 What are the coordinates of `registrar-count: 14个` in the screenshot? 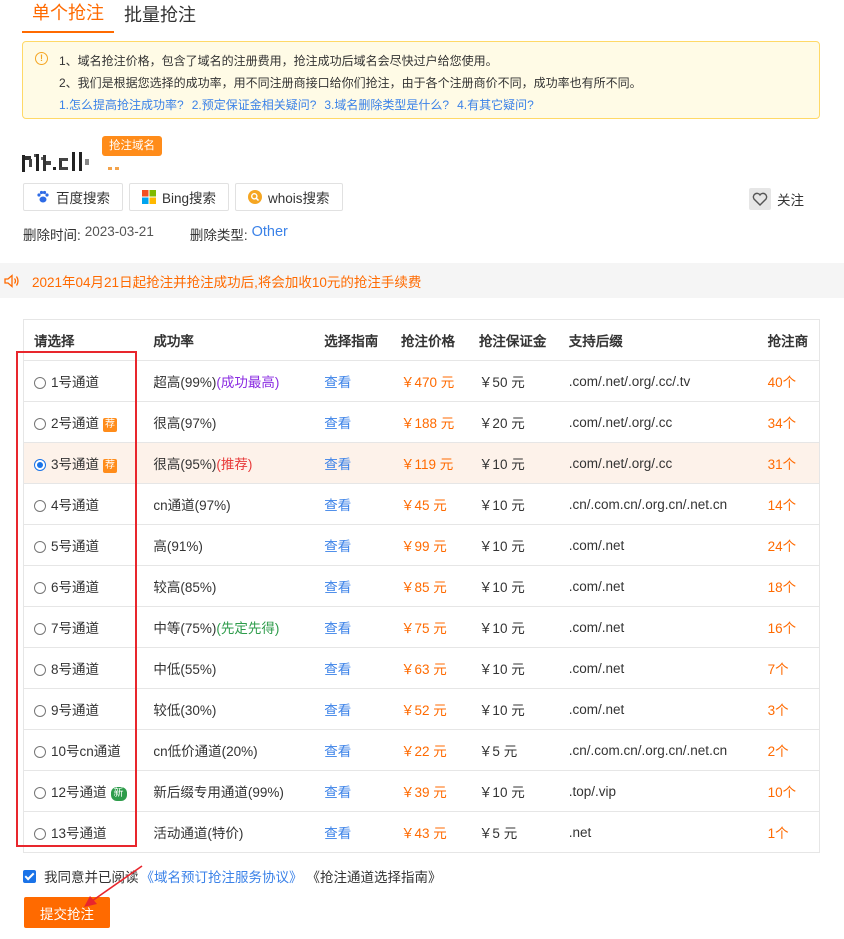 It's located at (788, 504).